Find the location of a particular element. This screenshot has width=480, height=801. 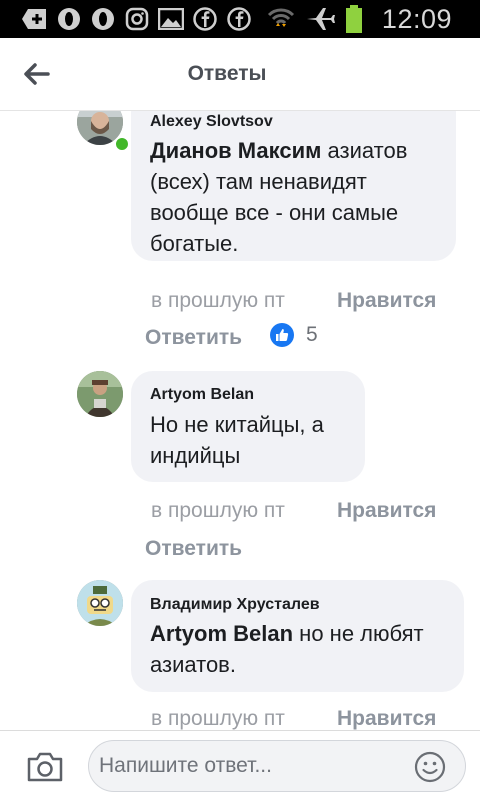

camera-button is located at coordinates (45, 767).